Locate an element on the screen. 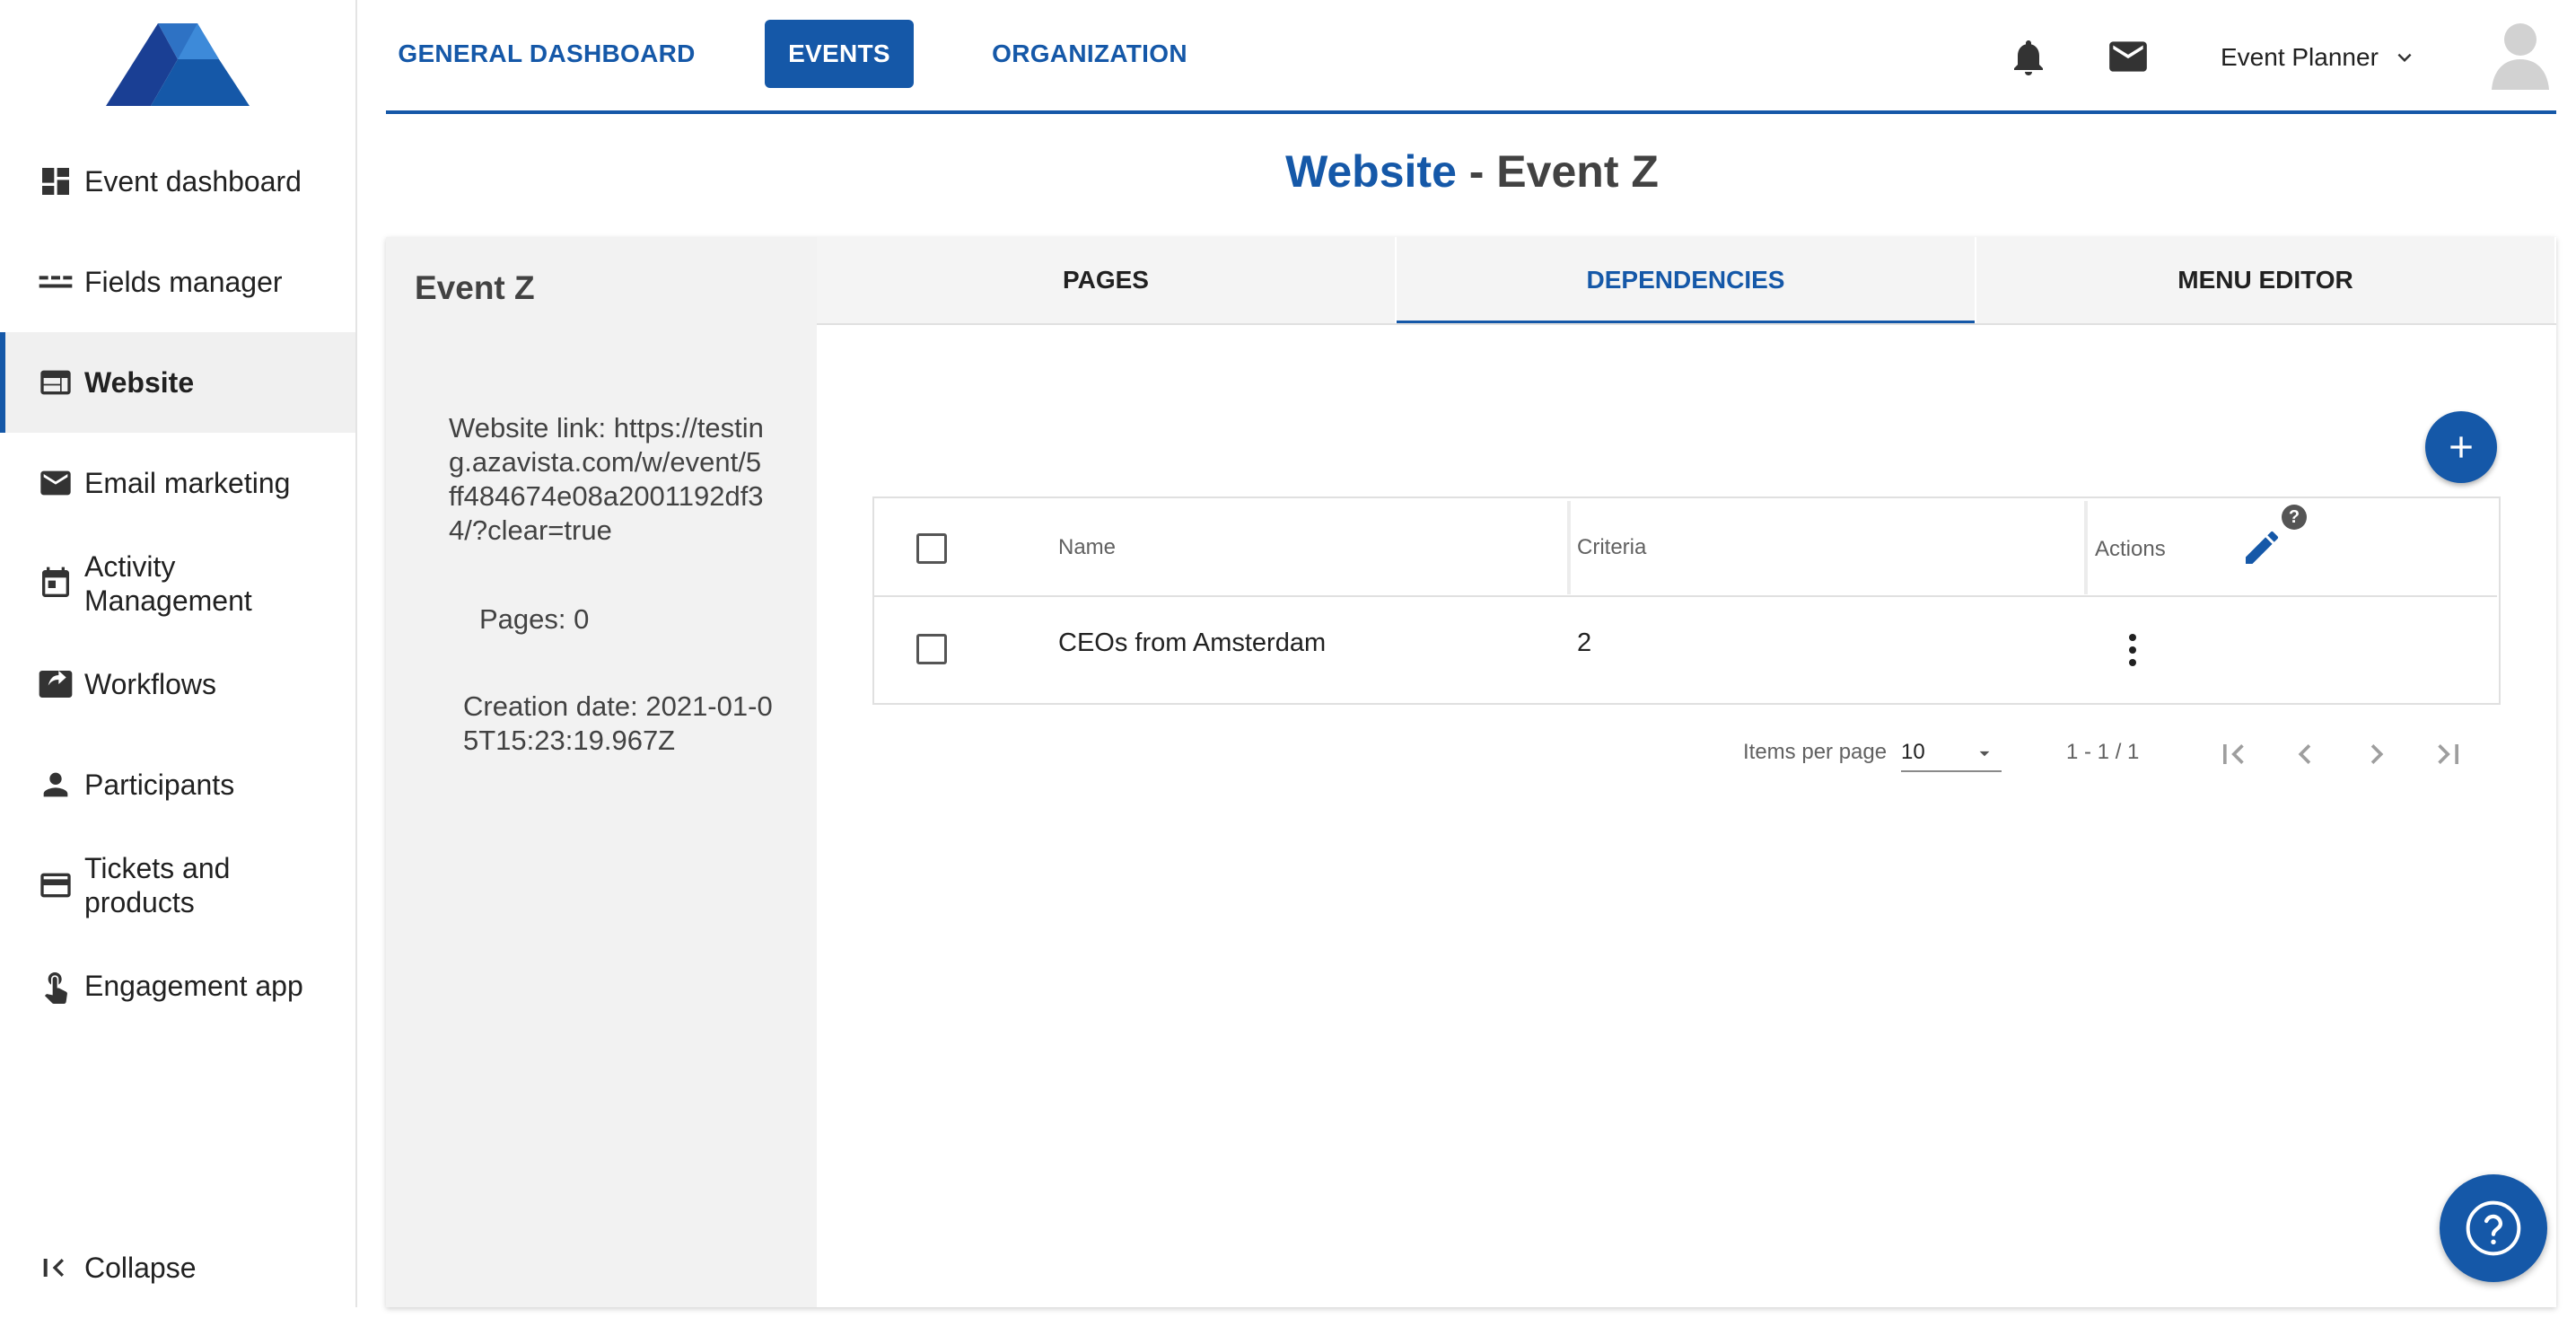 This screenshot has width=2576, height=1318. next-page-icon is located at coordinates (2376, 754).